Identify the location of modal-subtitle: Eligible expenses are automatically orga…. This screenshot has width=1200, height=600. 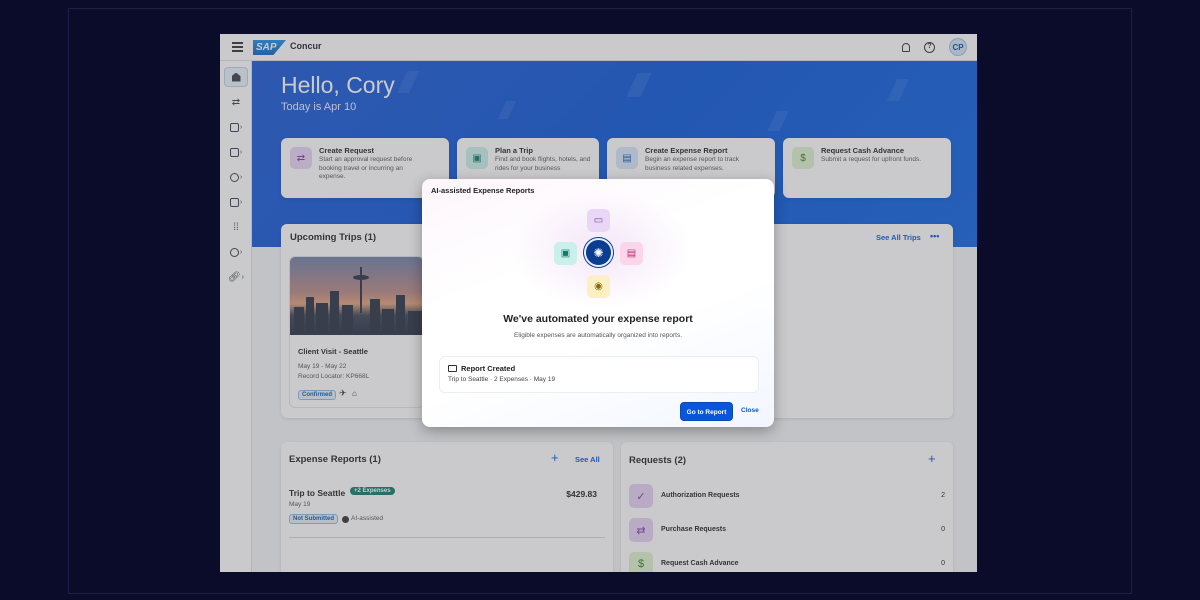
(597, 335).